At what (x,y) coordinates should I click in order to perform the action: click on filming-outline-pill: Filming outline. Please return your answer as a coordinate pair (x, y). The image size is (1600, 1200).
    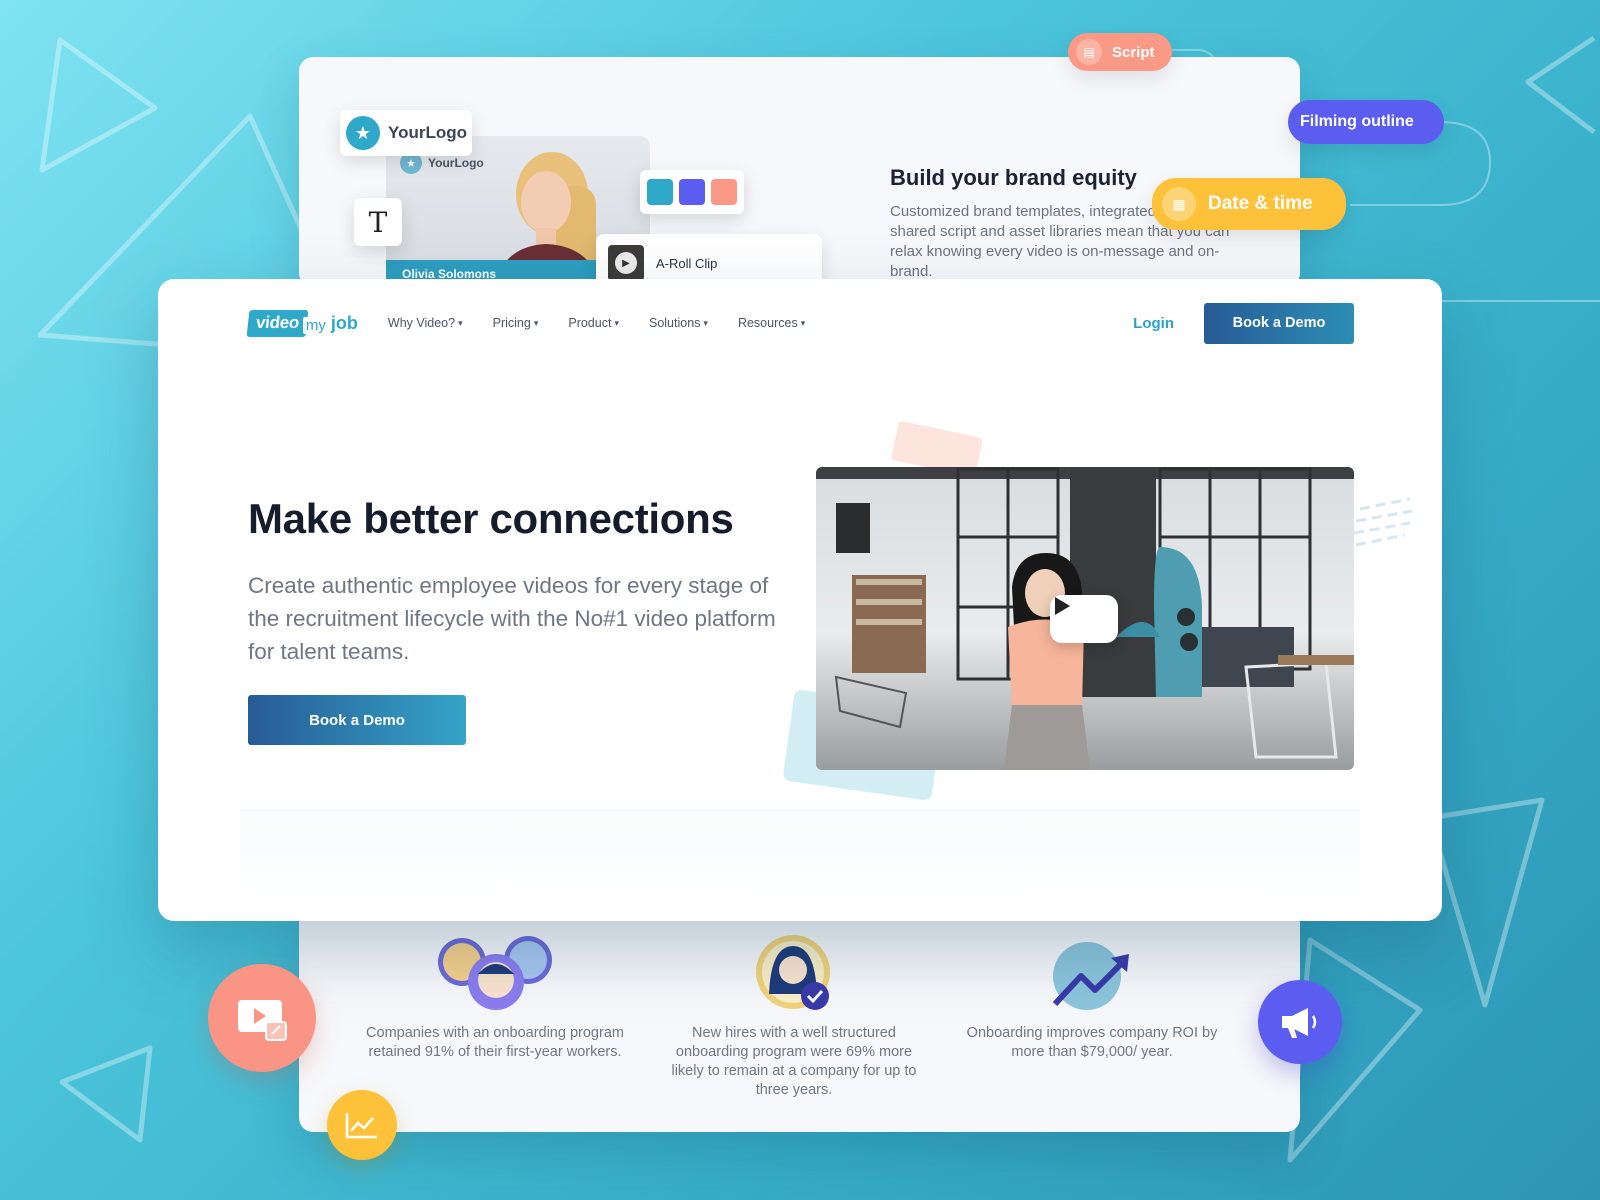
    Looking at the image, I should click on (1366, 122).